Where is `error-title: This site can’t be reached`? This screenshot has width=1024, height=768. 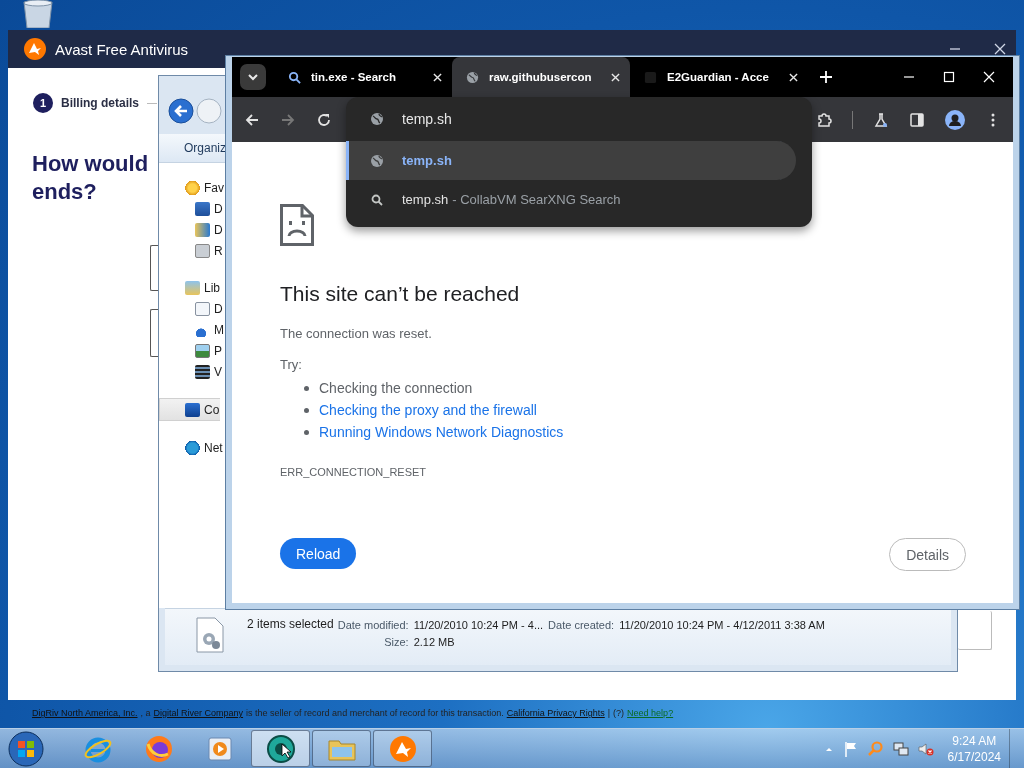
error-title: This site can’t be reached is located at coordinates (400, 294).